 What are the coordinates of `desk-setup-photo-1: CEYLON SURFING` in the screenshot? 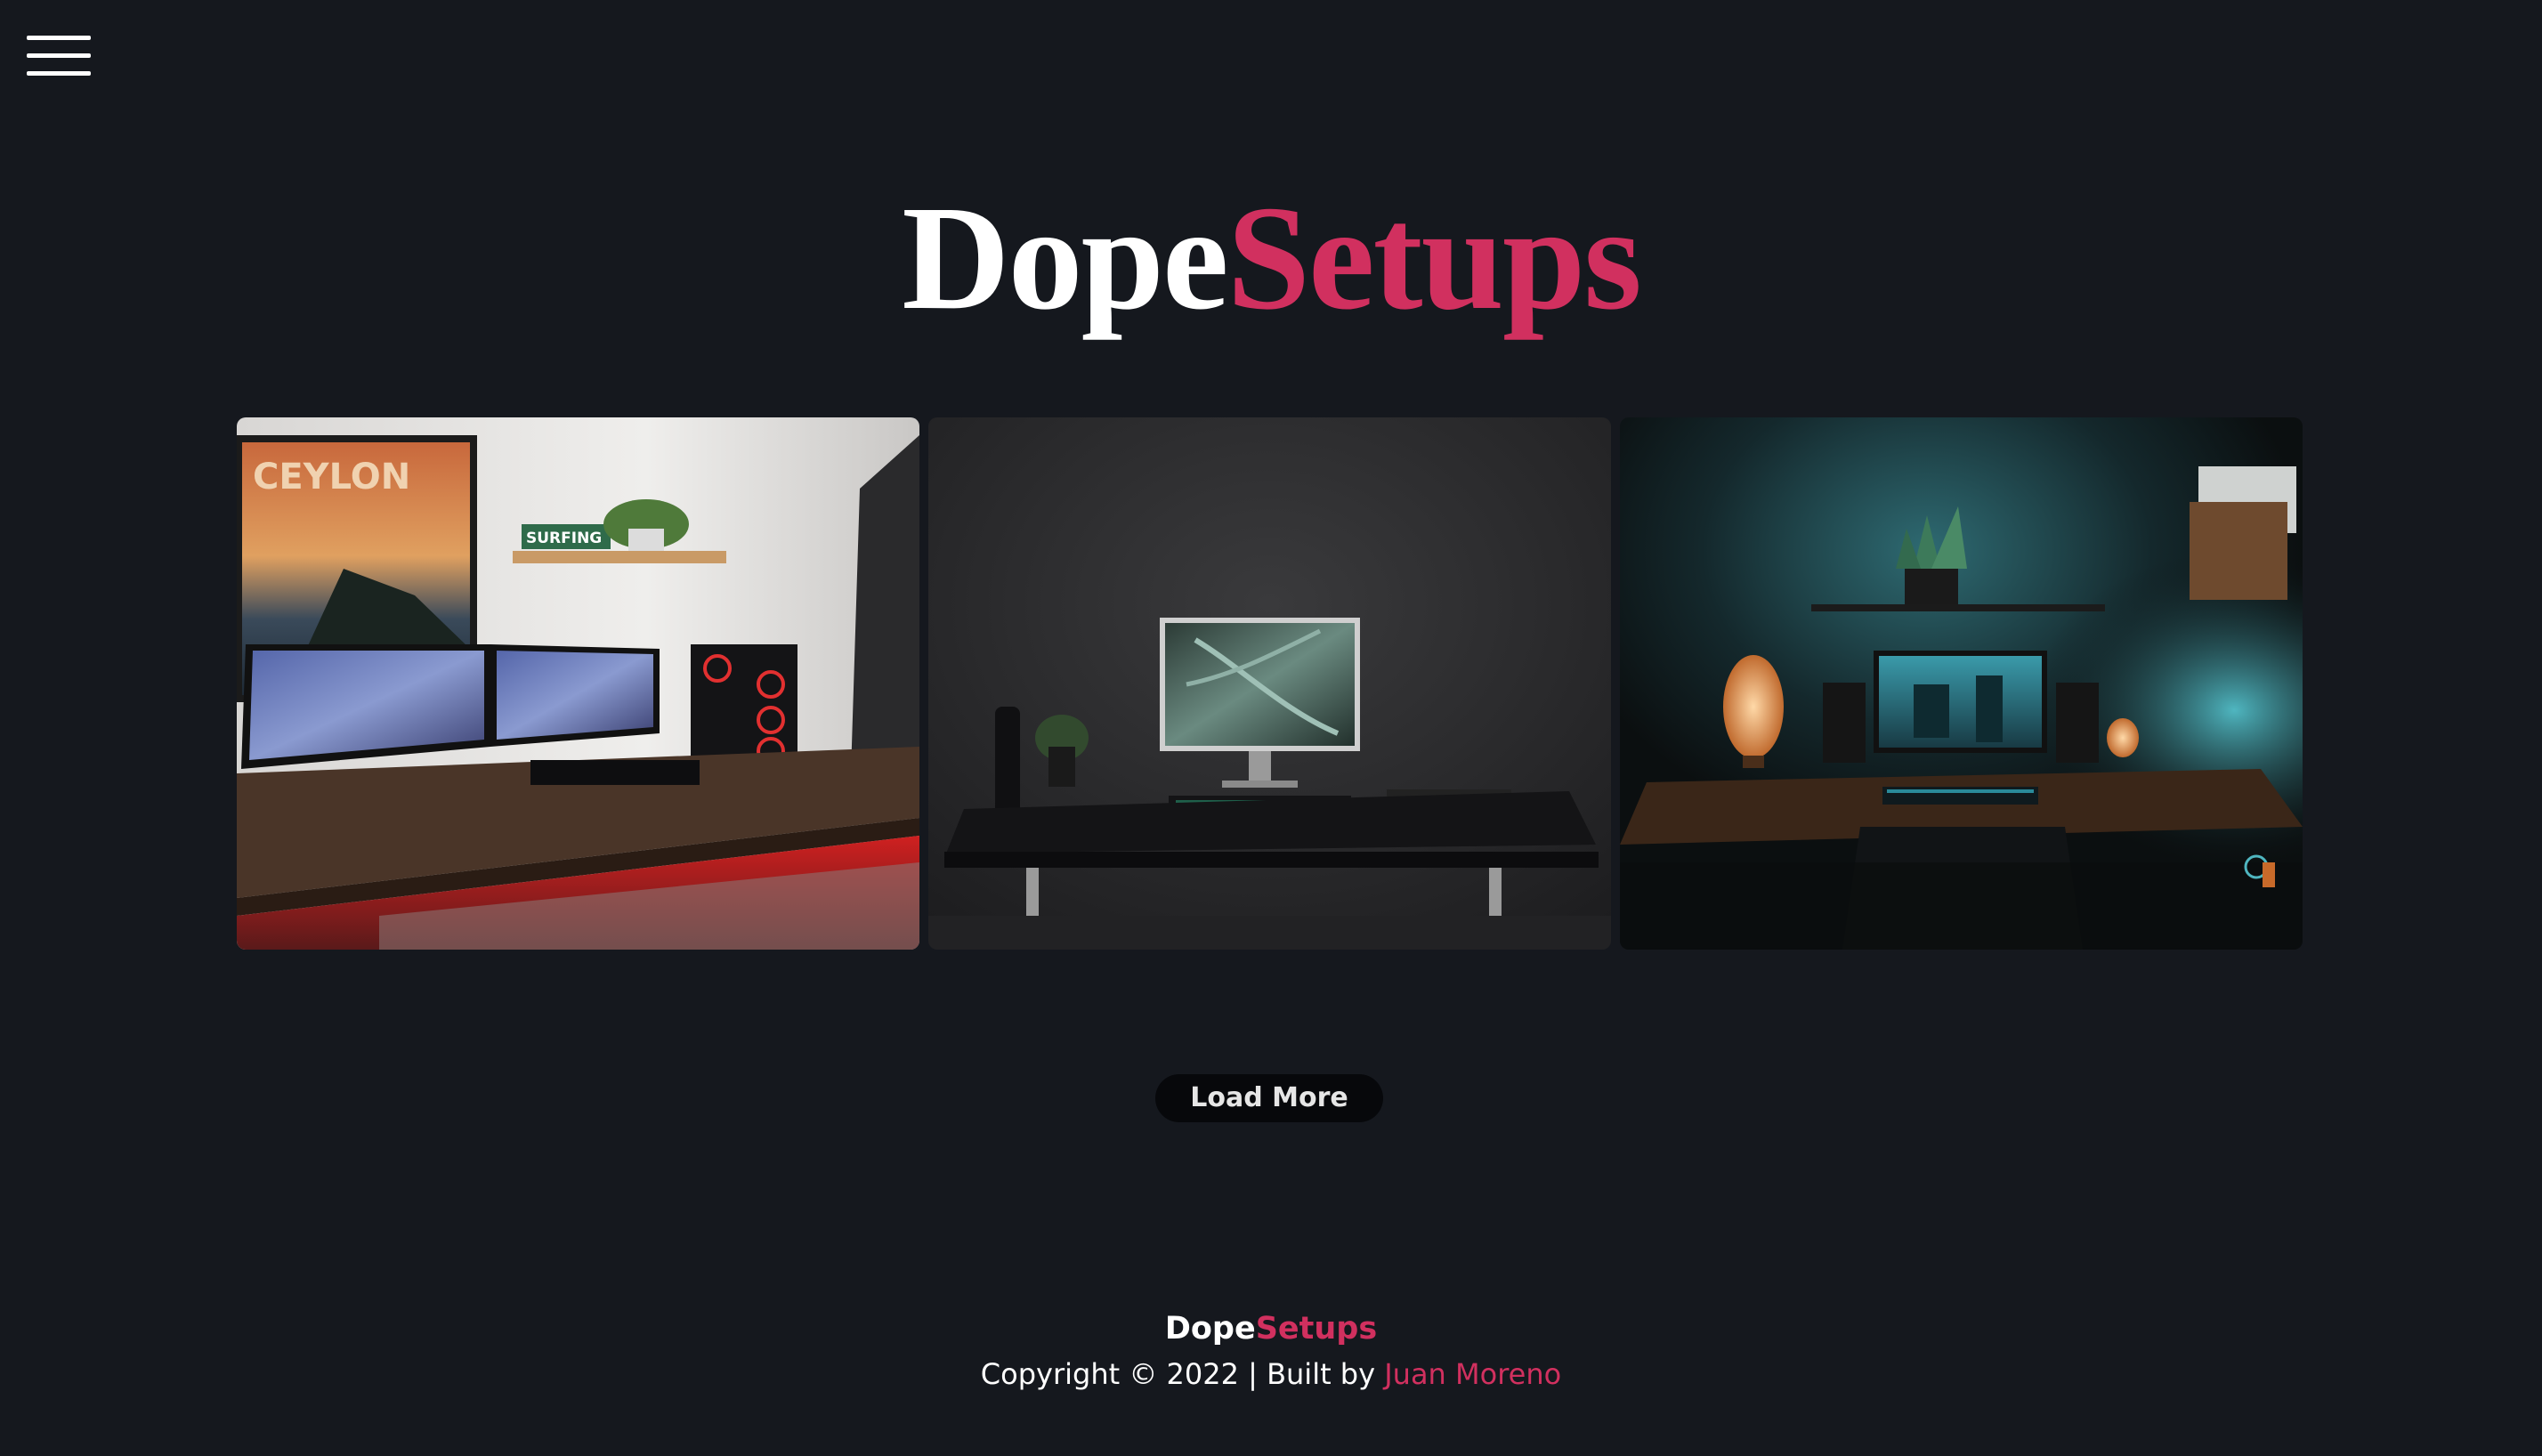 It's located at (578, 683).